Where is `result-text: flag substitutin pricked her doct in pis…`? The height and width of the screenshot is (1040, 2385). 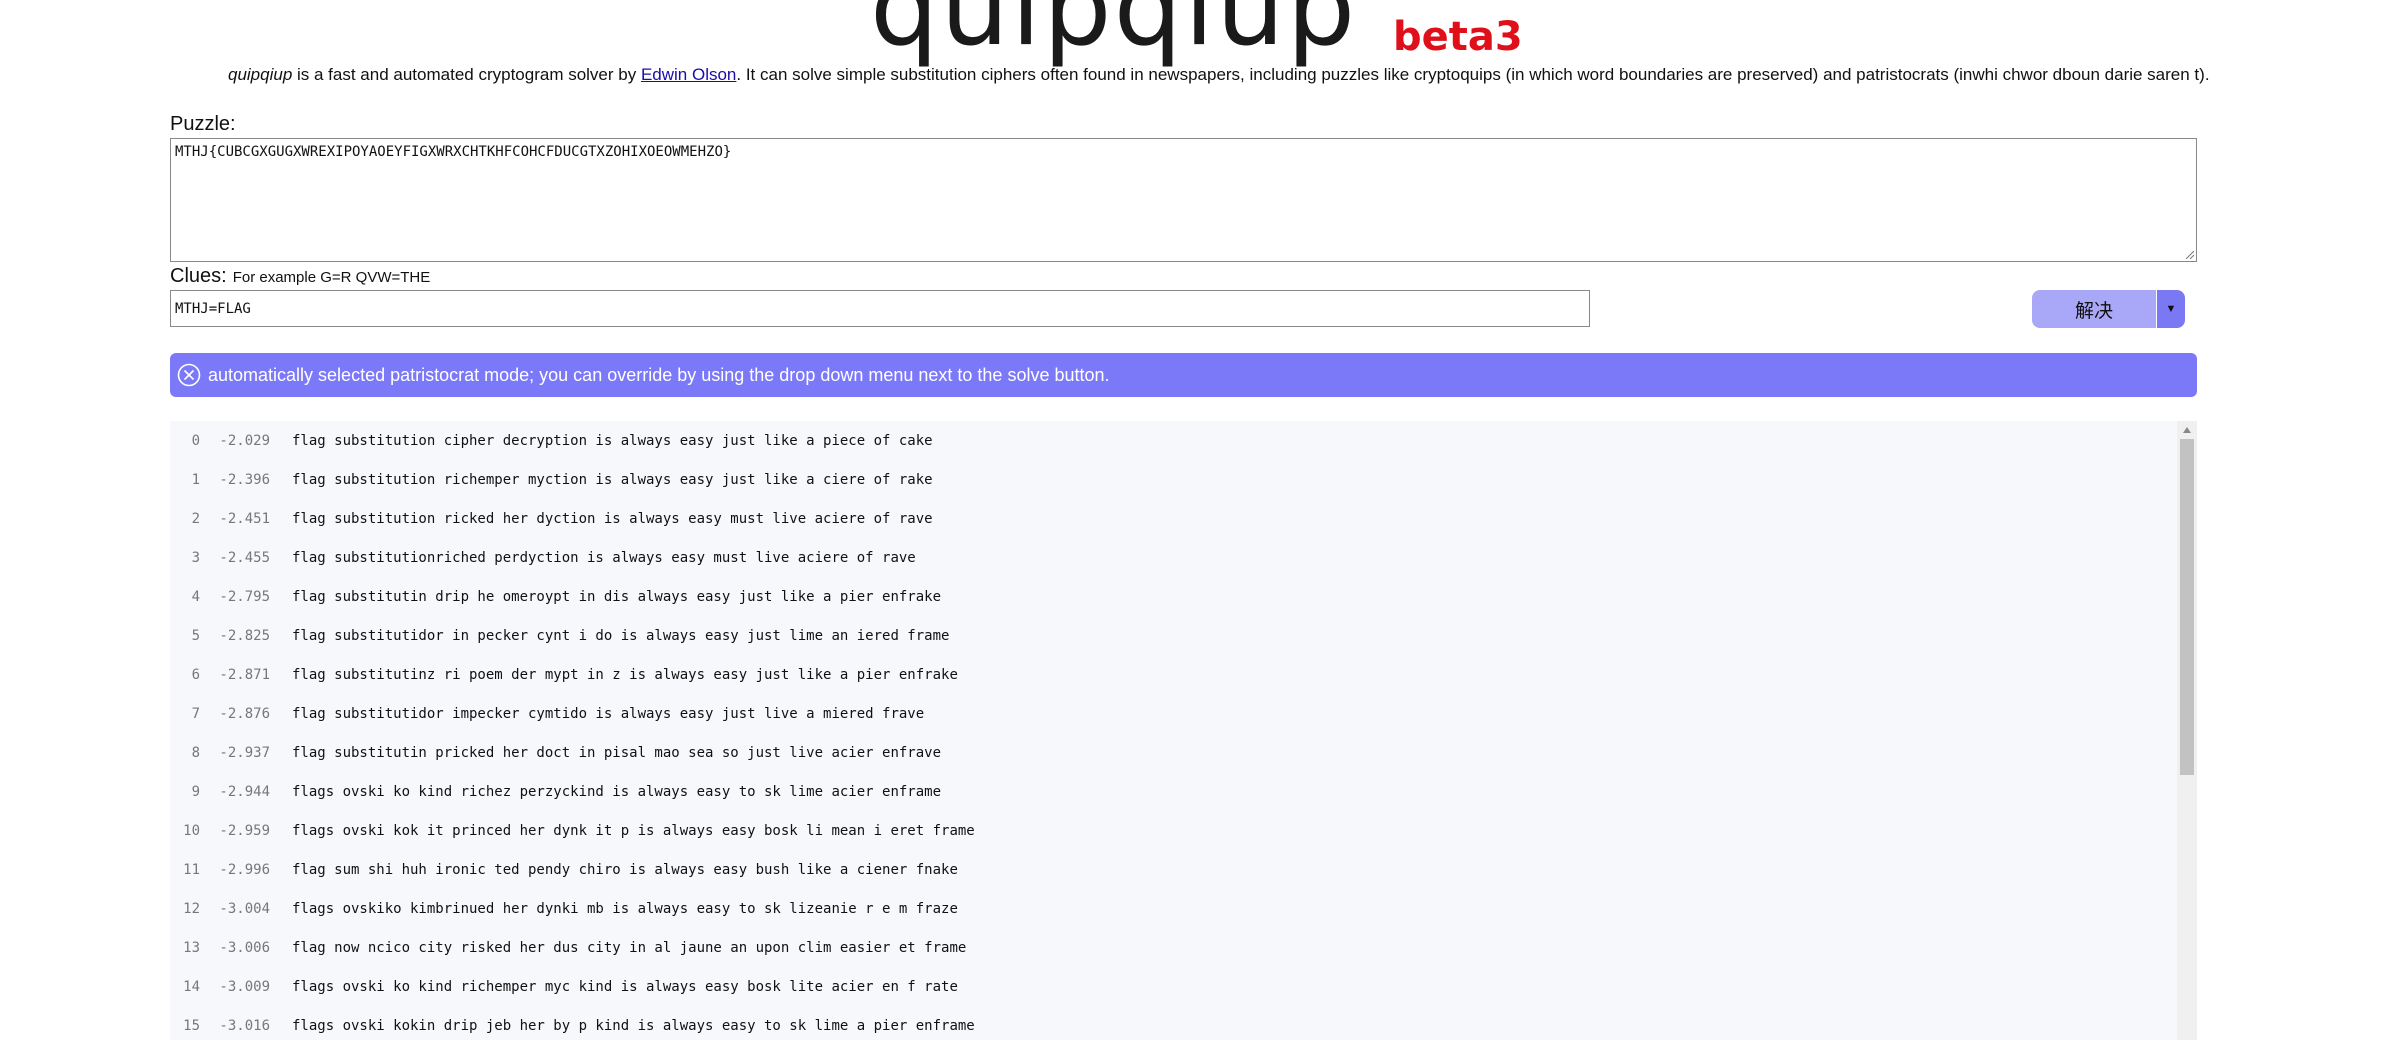
result-text: flag substitutin pricked her doct in pis… is located at coordinates (617, 752).